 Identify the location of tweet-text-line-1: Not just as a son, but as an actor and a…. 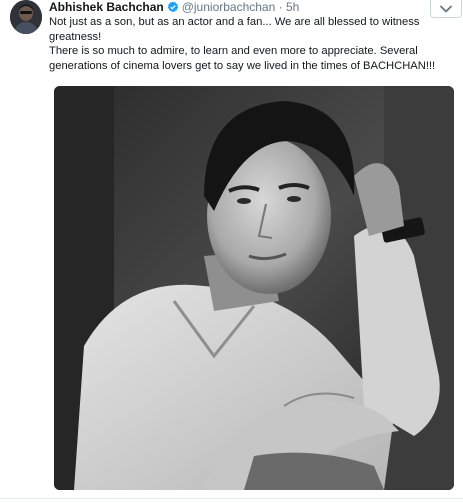
(234, 29).